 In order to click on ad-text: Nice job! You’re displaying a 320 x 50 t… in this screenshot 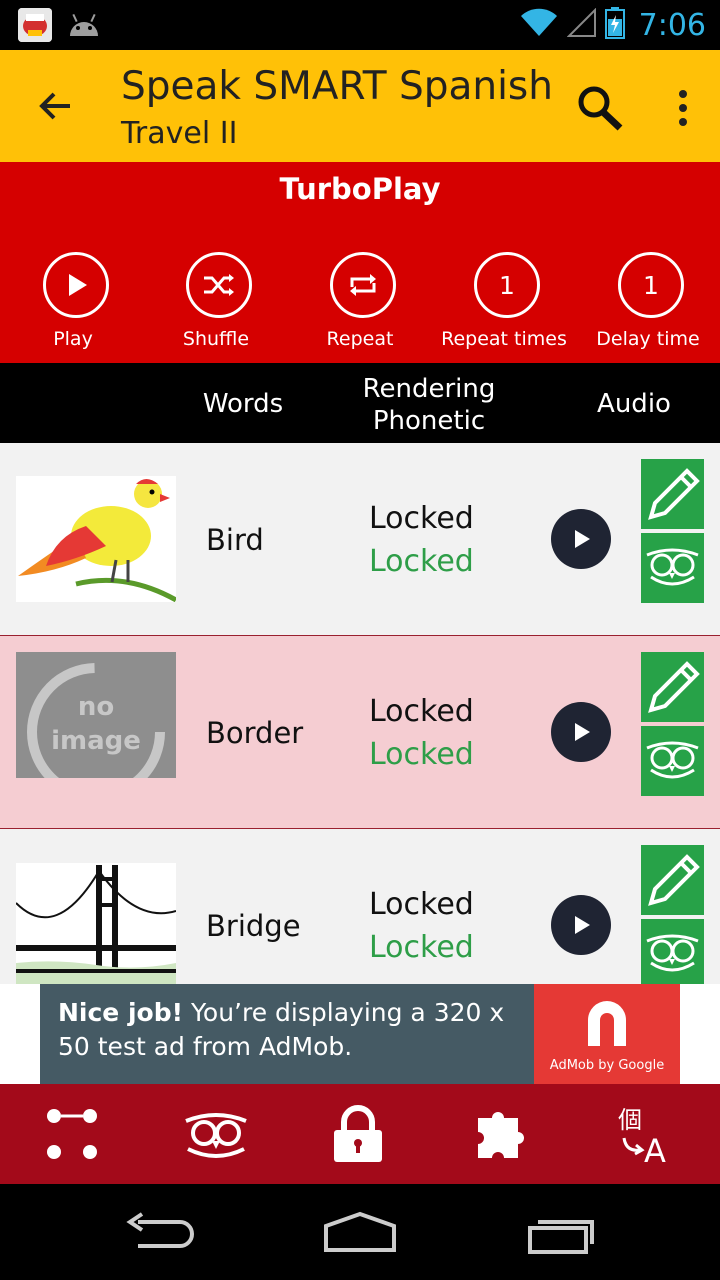, I will do `click(298, 1030)`.